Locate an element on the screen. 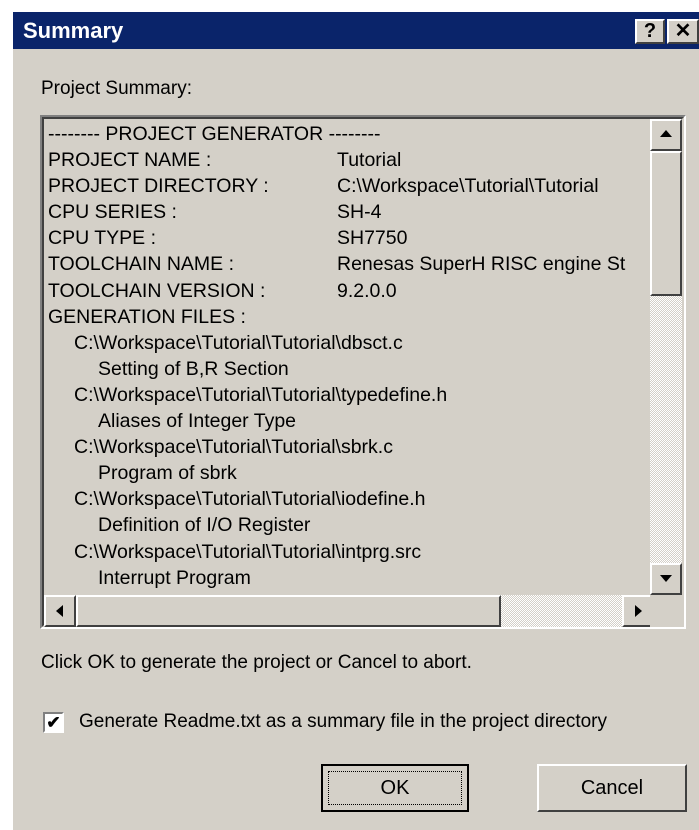  generation-files-header: GENERATION FILES : is located at coordinates (147, 316).